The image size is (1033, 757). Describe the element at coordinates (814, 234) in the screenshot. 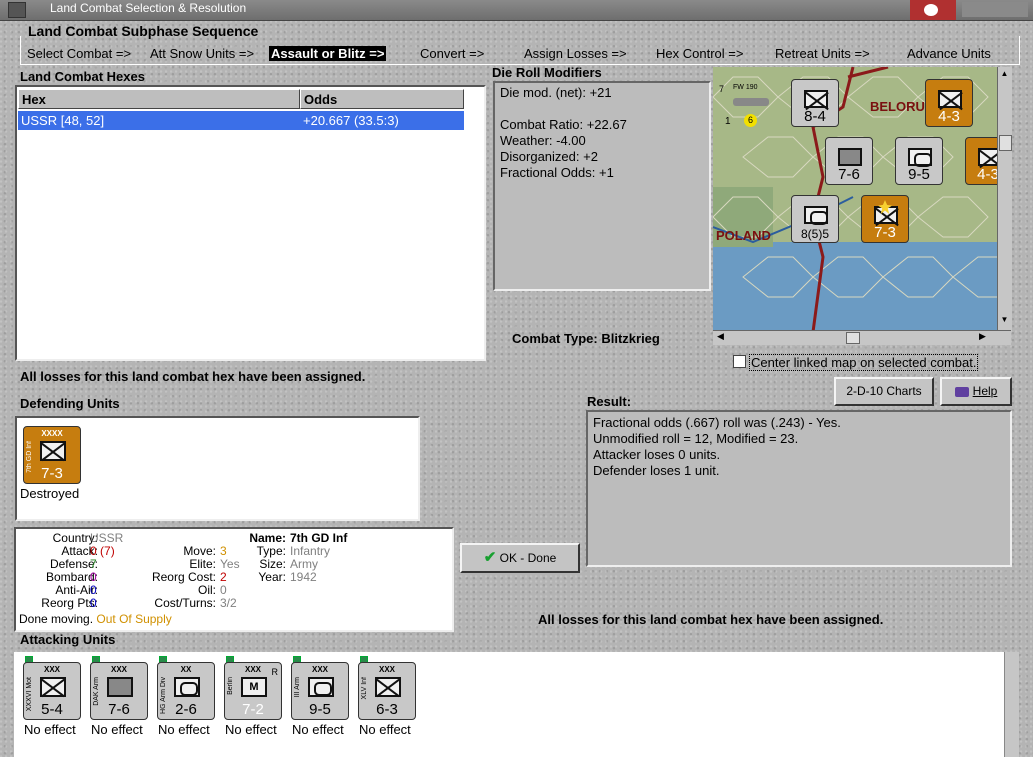

I see `counter-value: 8(5)5` at that location.